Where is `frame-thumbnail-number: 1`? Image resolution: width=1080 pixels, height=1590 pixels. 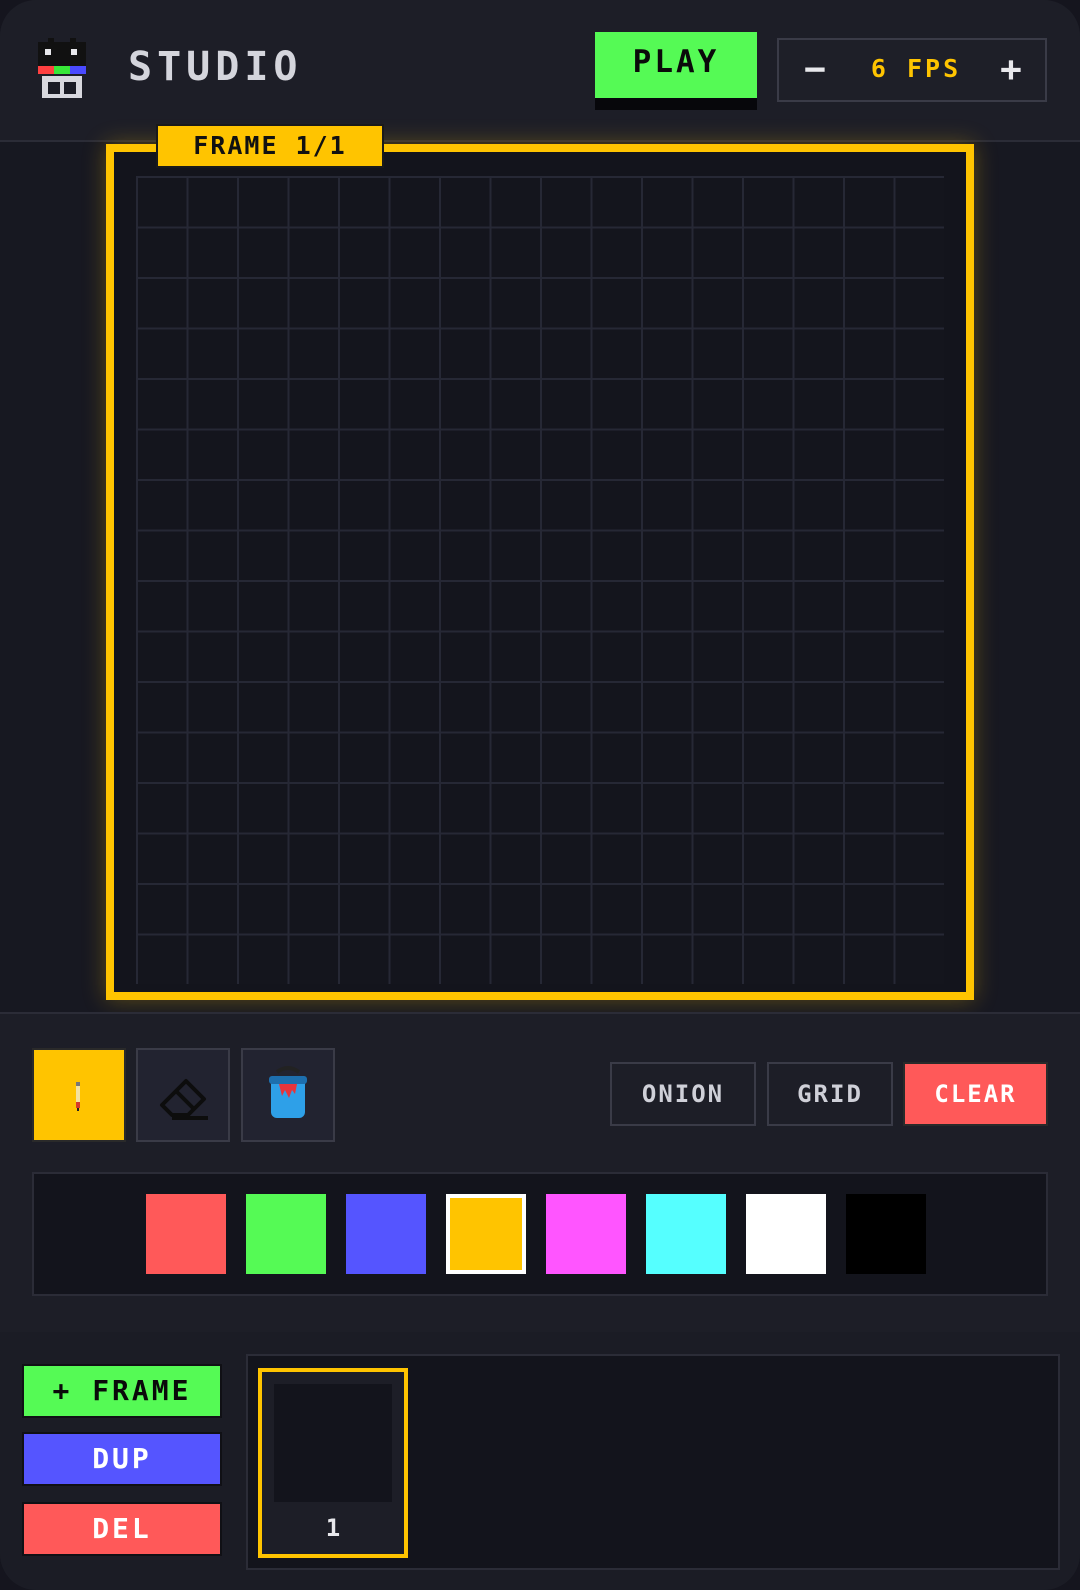 frame-thumbnail-number: 1 is located at coordinates (333, 1528).